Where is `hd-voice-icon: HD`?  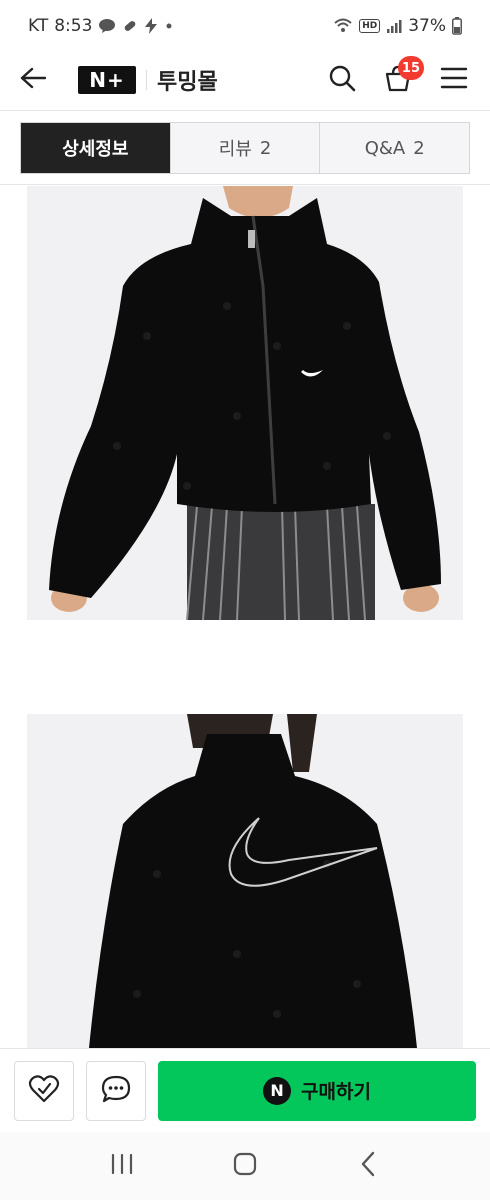 hd-voice-icon: HD is located at coordinates (370, 26).